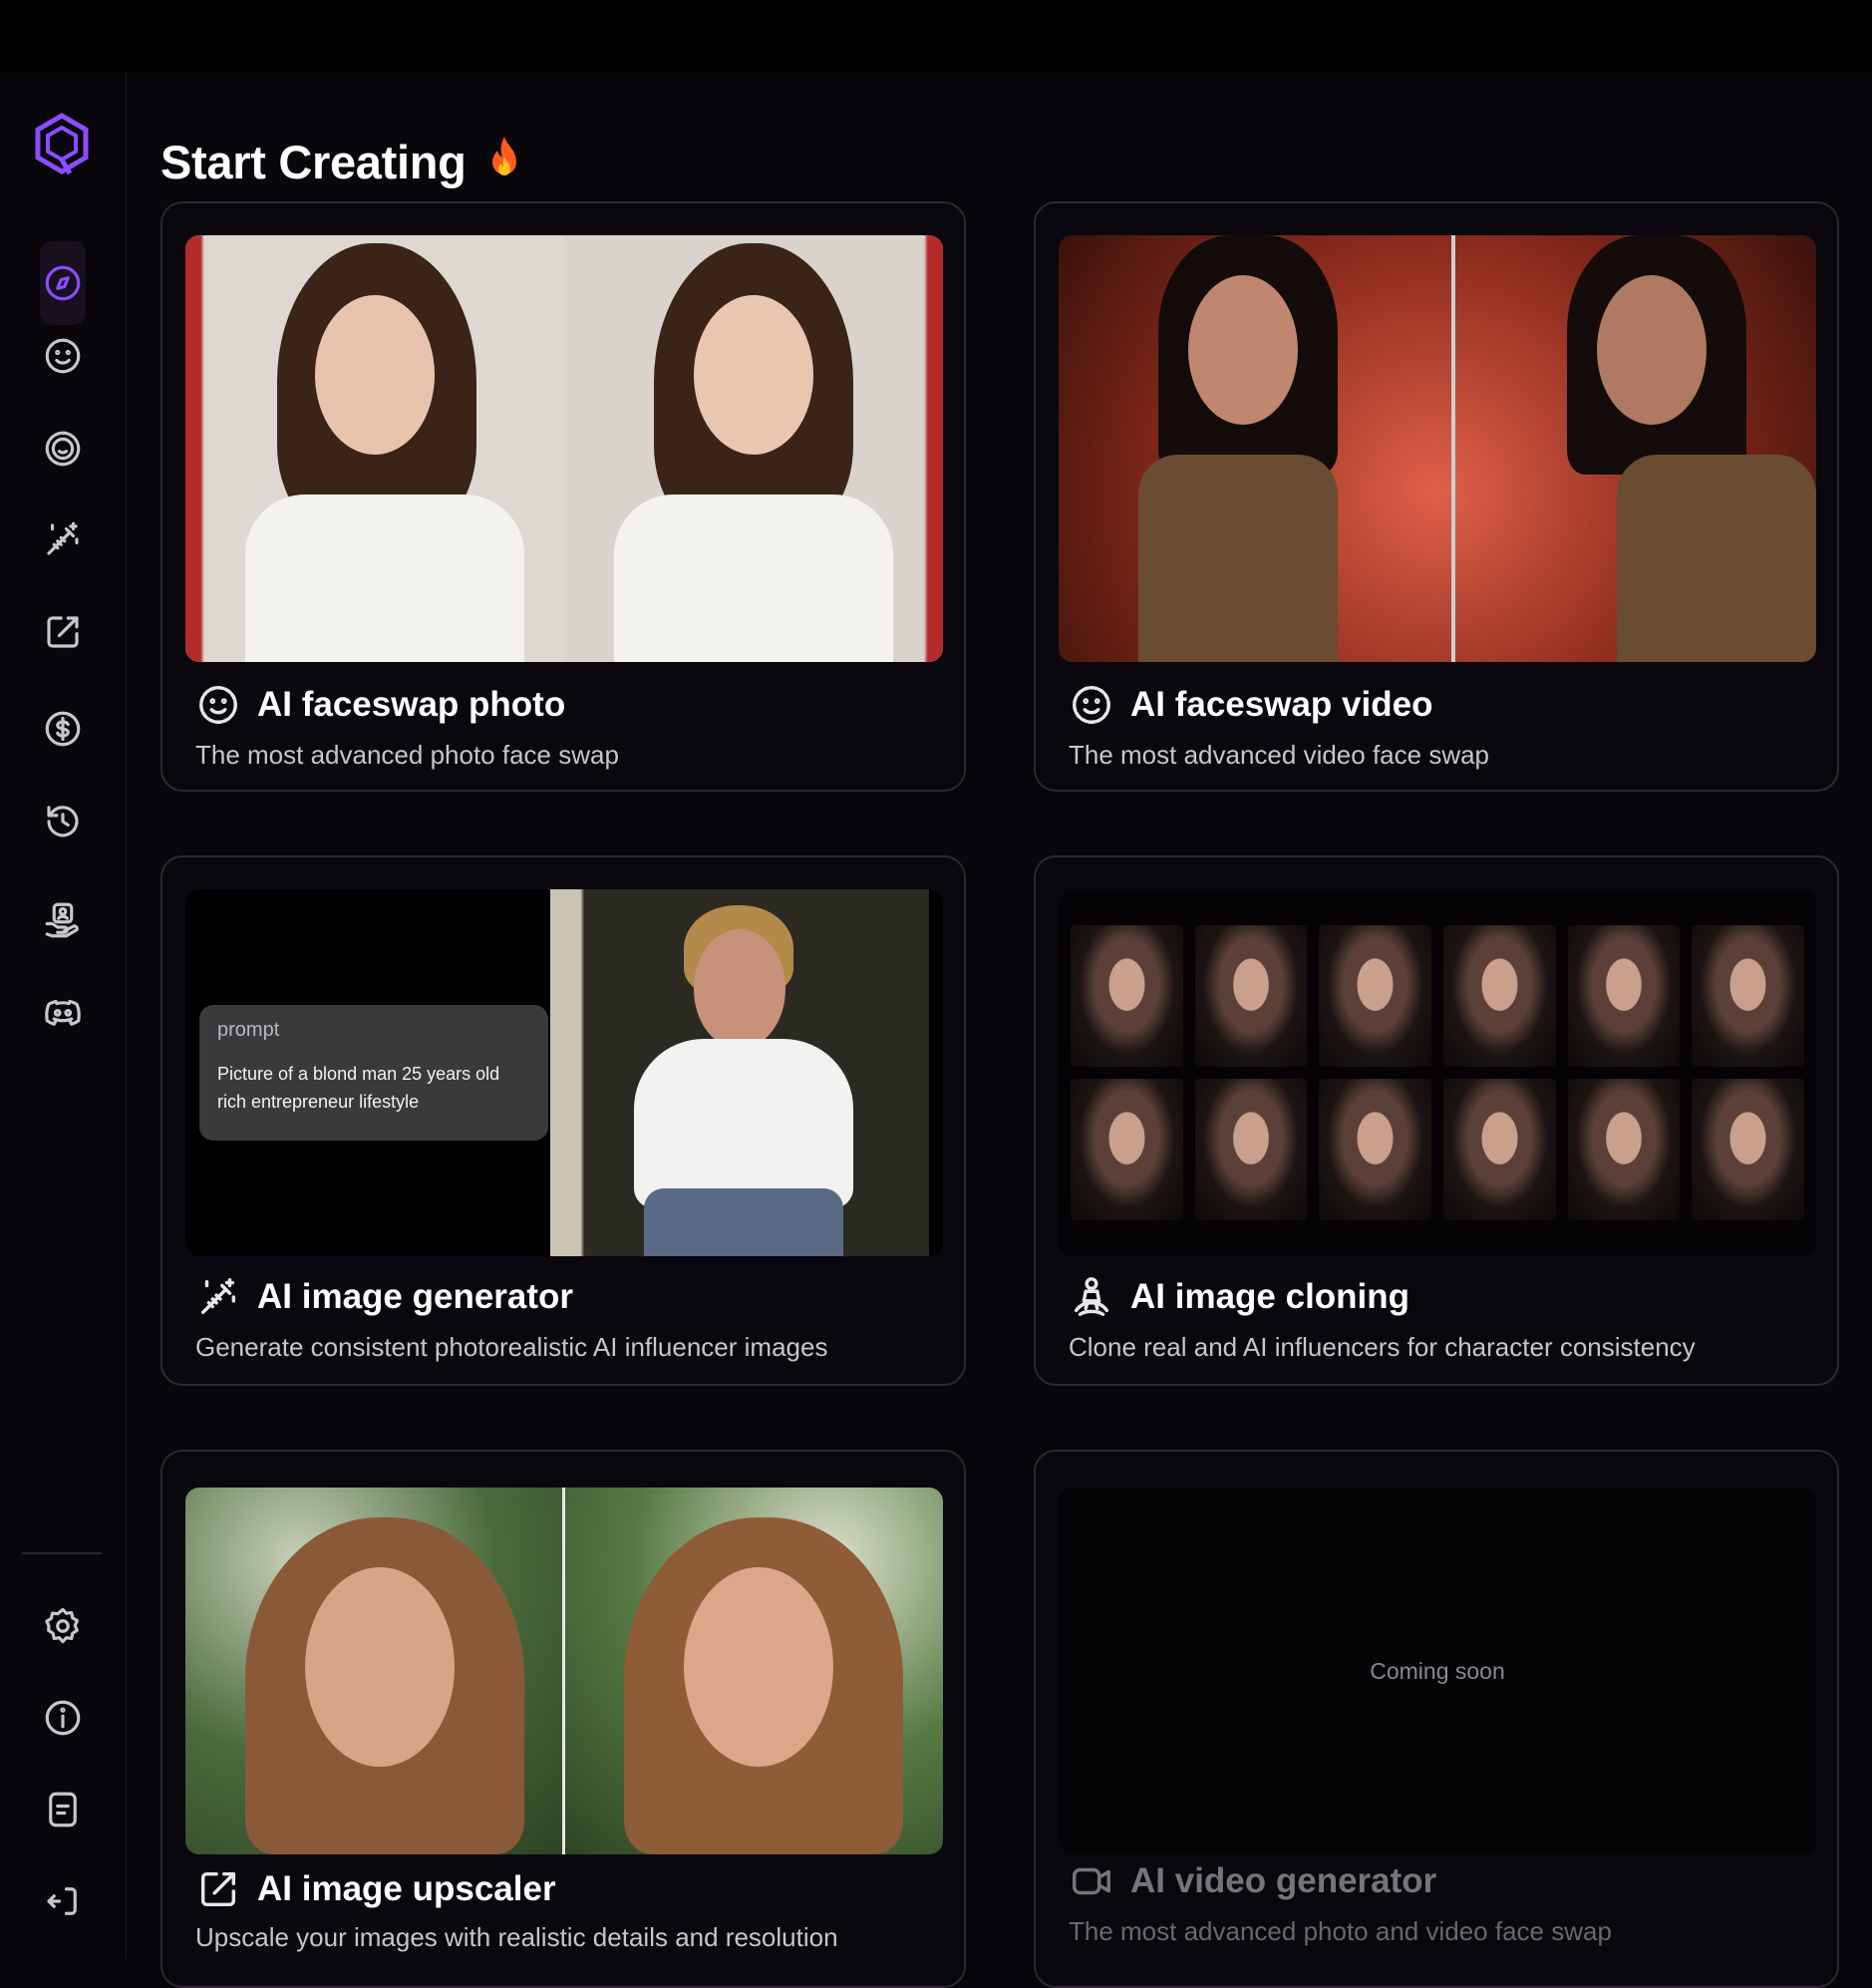  I want to click on image-upscaler-preview, so click(564, 1671).